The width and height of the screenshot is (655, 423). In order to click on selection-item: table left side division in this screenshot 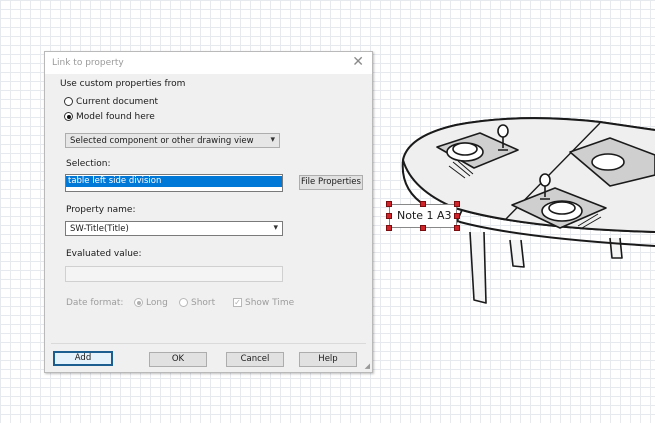, I will do `click(174, 181)`.